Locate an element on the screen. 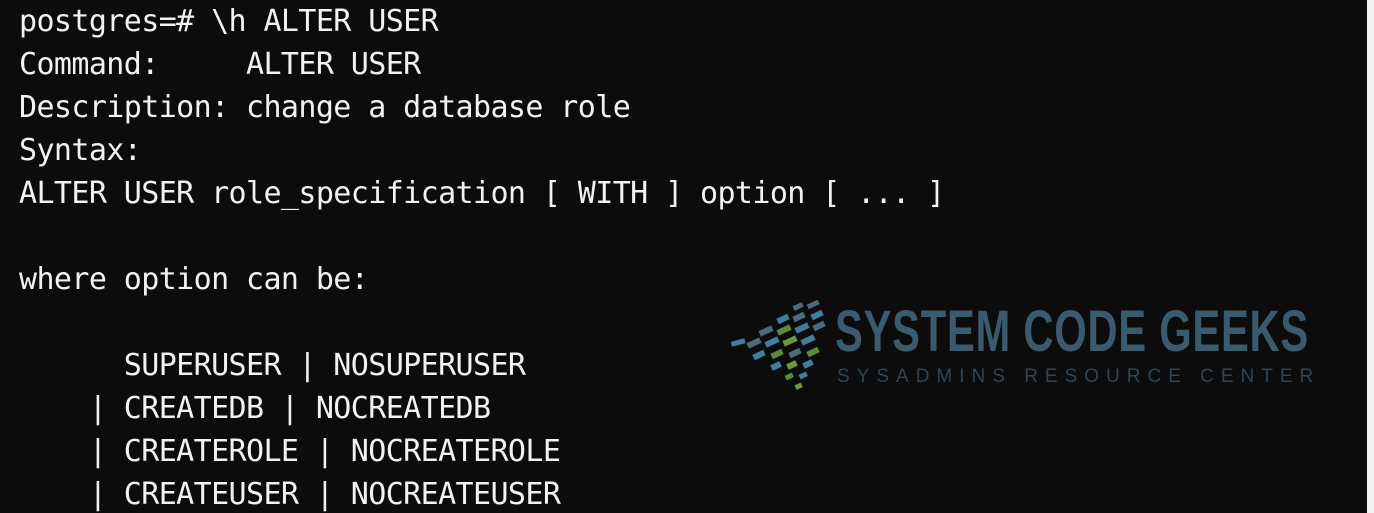 This screenshot has width=1374, height=513. terminal-line-option-createrole: | CREATEROLE | NOCREATEROLE is located at coordinates (290, 451).